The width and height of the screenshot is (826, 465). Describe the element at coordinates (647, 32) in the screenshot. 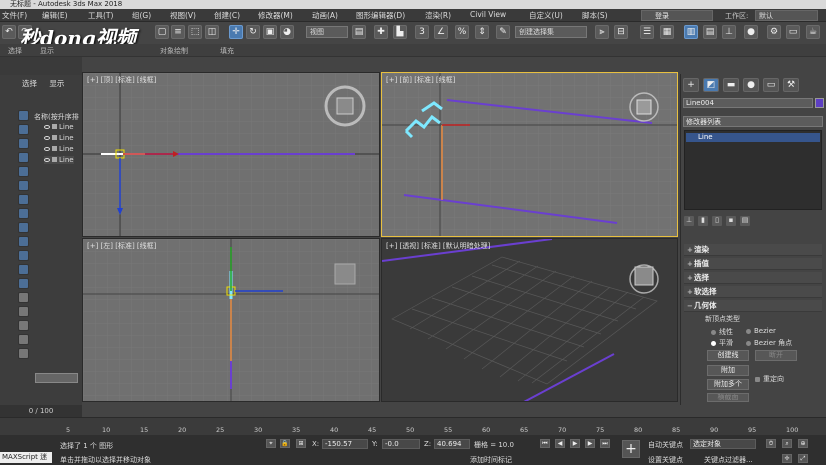

I see `scene-explorer-icon: ☰` at that location.